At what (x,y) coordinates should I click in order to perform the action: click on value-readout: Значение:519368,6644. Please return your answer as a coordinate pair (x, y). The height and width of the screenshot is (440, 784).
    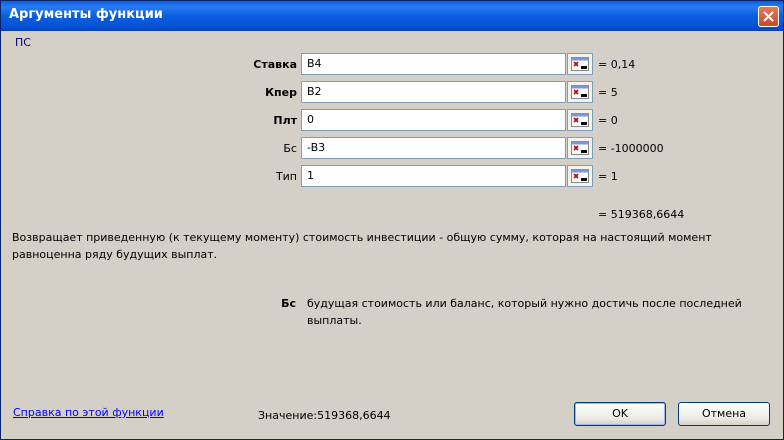
    Looking at the image, I should click on (324, 415).